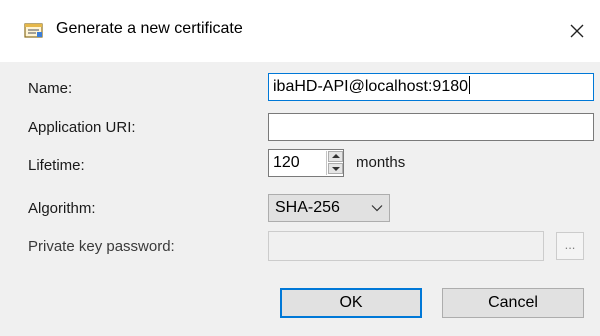 The image size is (600, 336). Describe the element at coordinates (56, 165) in the screenshot. I see `lifetime-label: Lifetime:` at that location.